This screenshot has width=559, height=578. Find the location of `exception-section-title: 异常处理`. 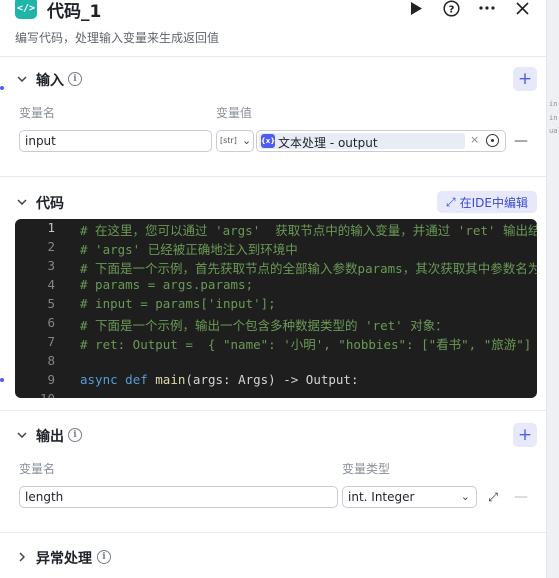

exception-section-title: 异常处理 is located at coordinates (64, 559).